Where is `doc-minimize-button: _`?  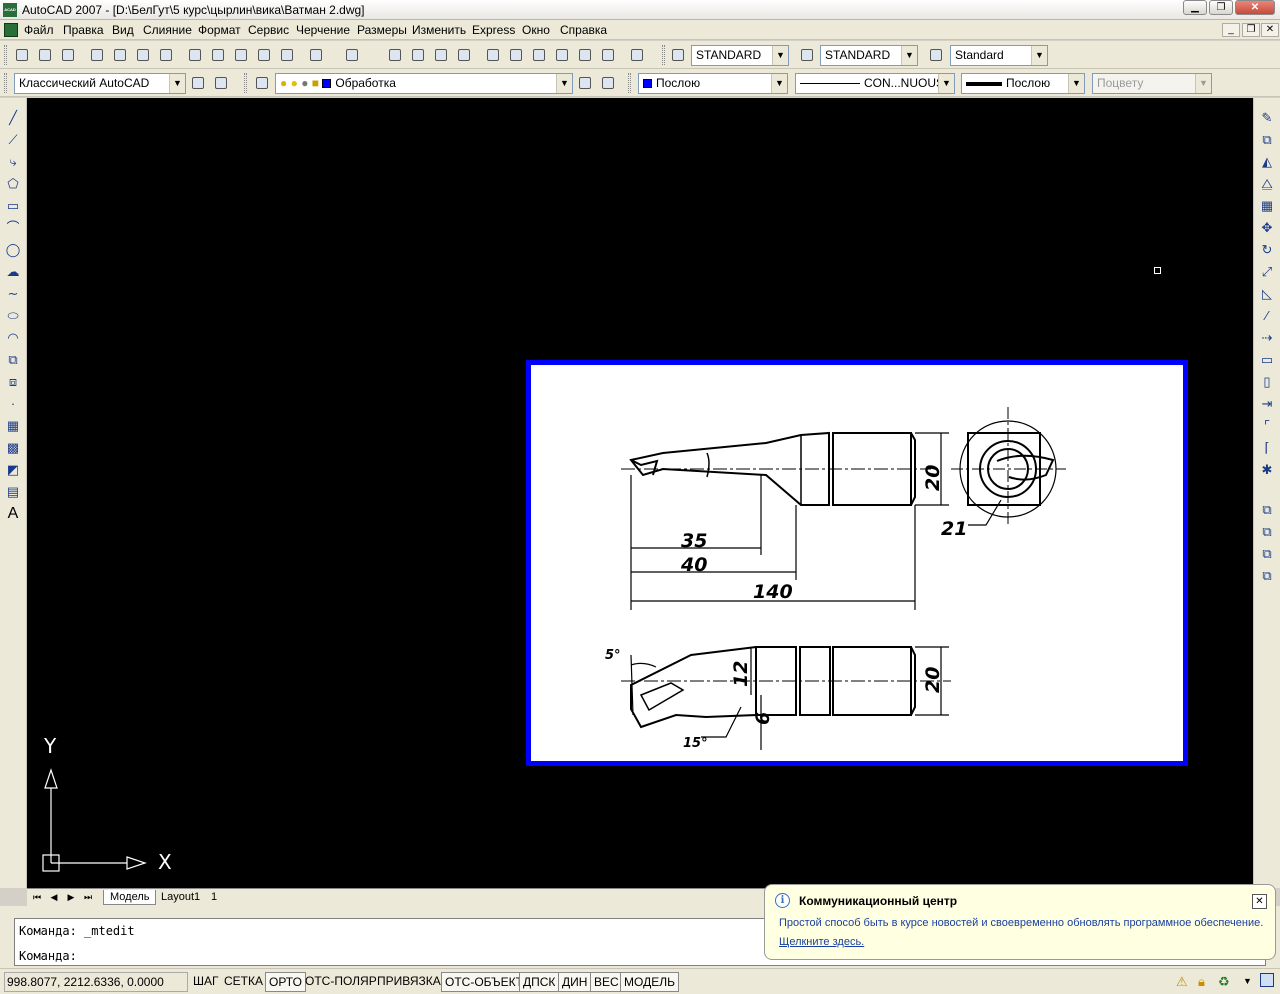 doc-minimize-button: _ is located at coordinates (1231, 30).